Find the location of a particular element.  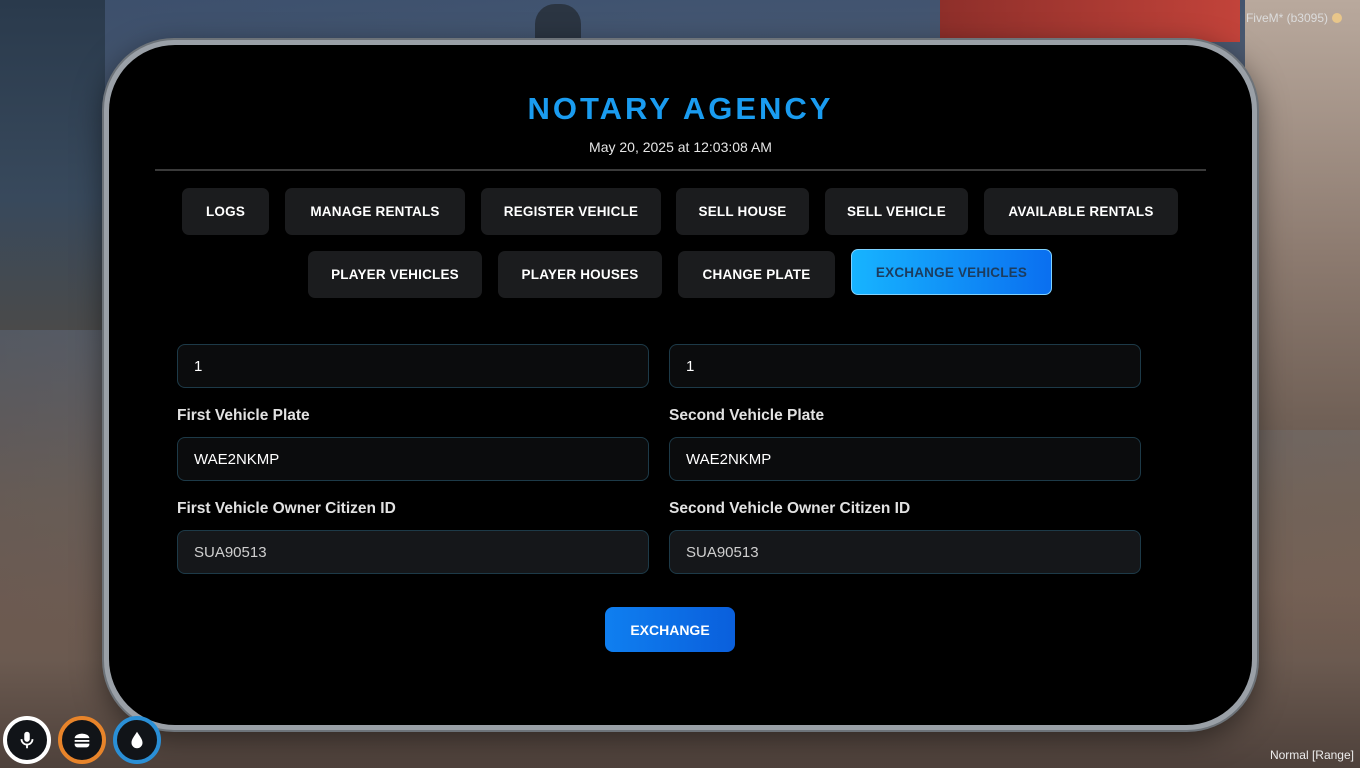

tab-manage-rentals: MANAGE RENTALS is located at coordinates (375, 211).